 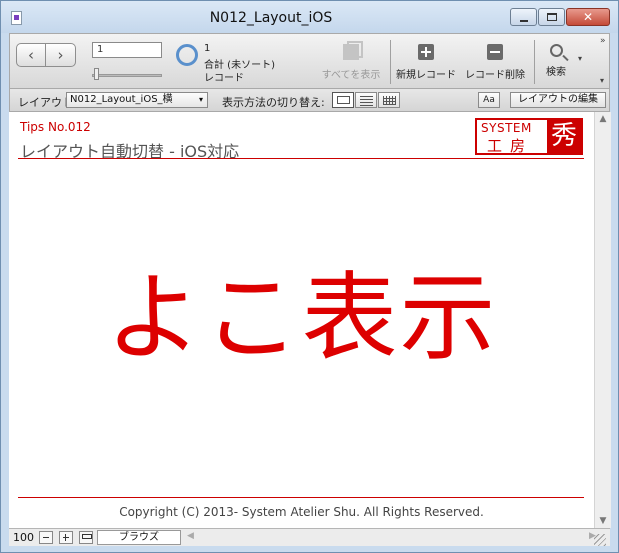 I want to click on footer-divider, so click(x=301, y=497).